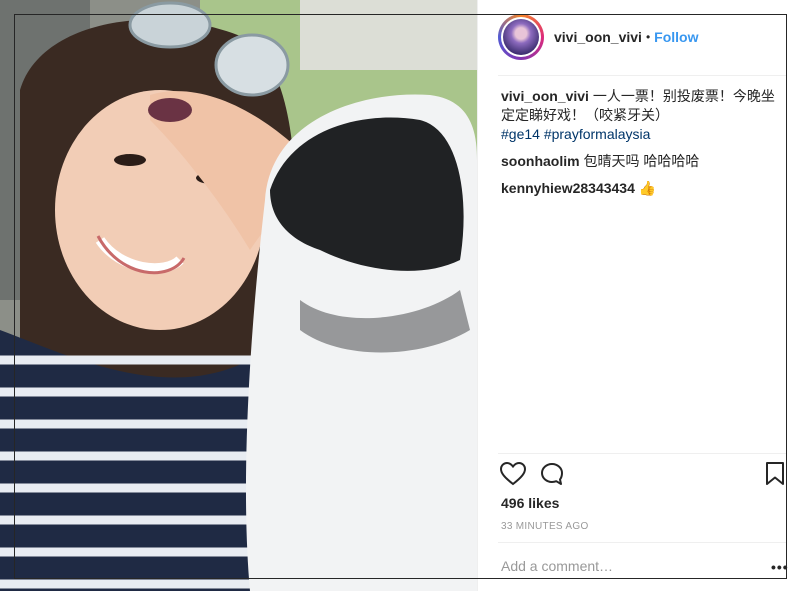 The height and width of the screenshot is (591, 800). I want to click on comment-username: kennyhiew28343434, so click(568, 188).